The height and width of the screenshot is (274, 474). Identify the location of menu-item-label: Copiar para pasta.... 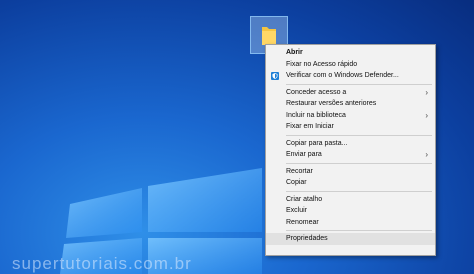
(317, 143).